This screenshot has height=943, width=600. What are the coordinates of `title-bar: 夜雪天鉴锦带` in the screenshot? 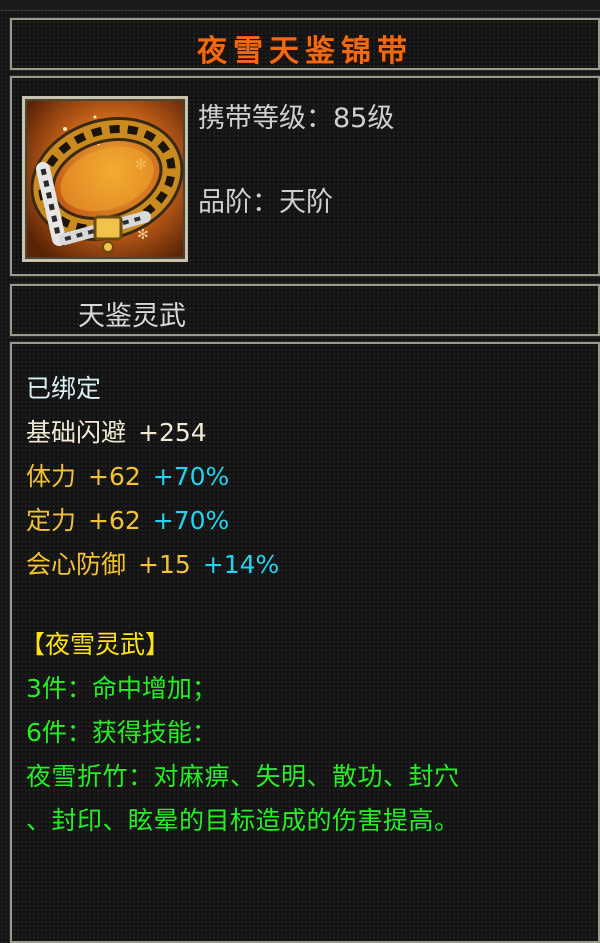 It's located at (304, 44).